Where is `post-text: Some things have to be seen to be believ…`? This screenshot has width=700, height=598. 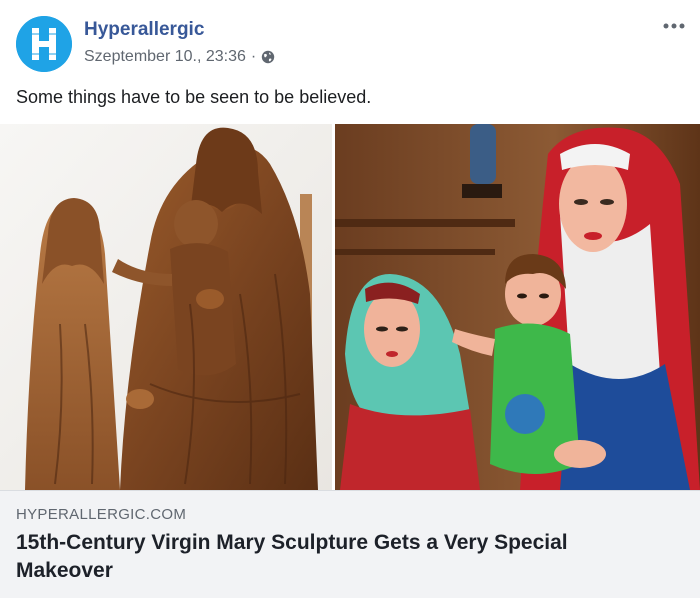 post-text: Some things have to be seen to be believ… is located at coordinates (194, 97).